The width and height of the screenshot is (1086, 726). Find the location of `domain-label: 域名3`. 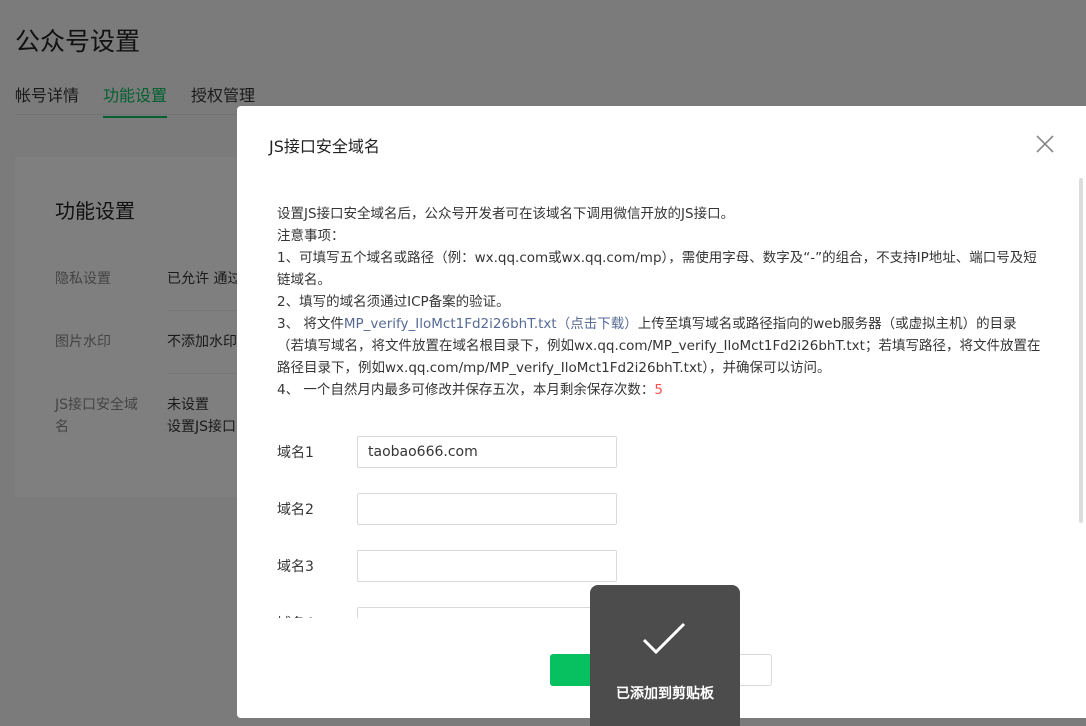

domain-label: 域名3 is located at coordinates (295, 567).